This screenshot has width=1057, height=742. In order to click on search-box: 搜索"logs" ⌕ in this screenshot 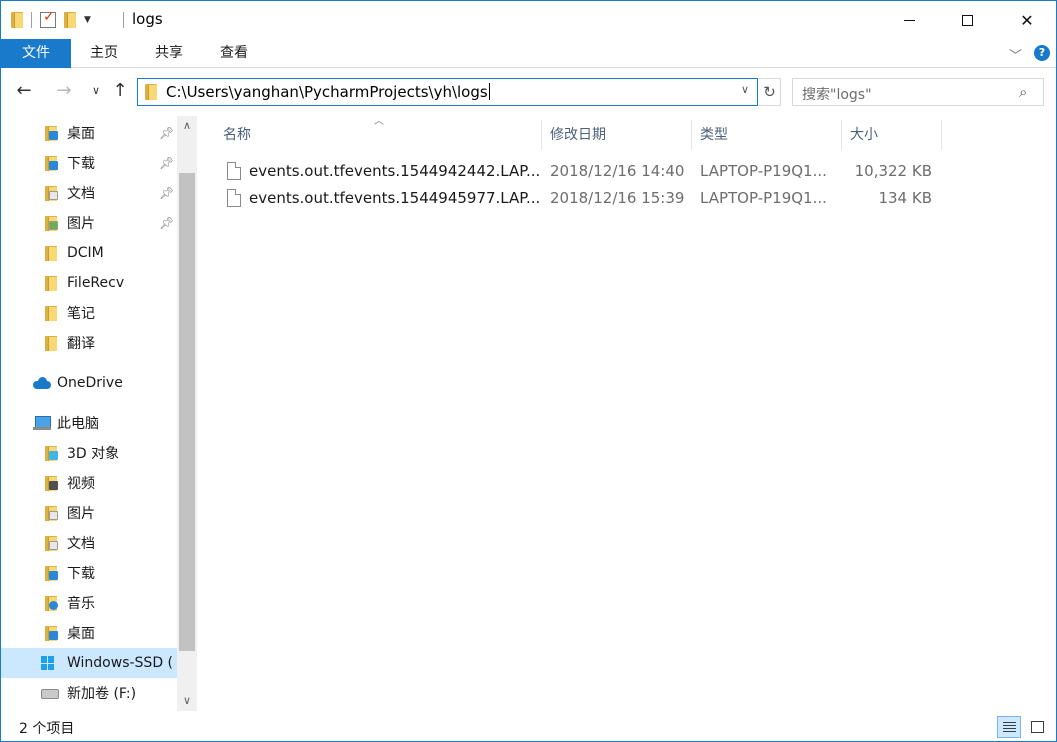, I will do `click(918, 92)`.